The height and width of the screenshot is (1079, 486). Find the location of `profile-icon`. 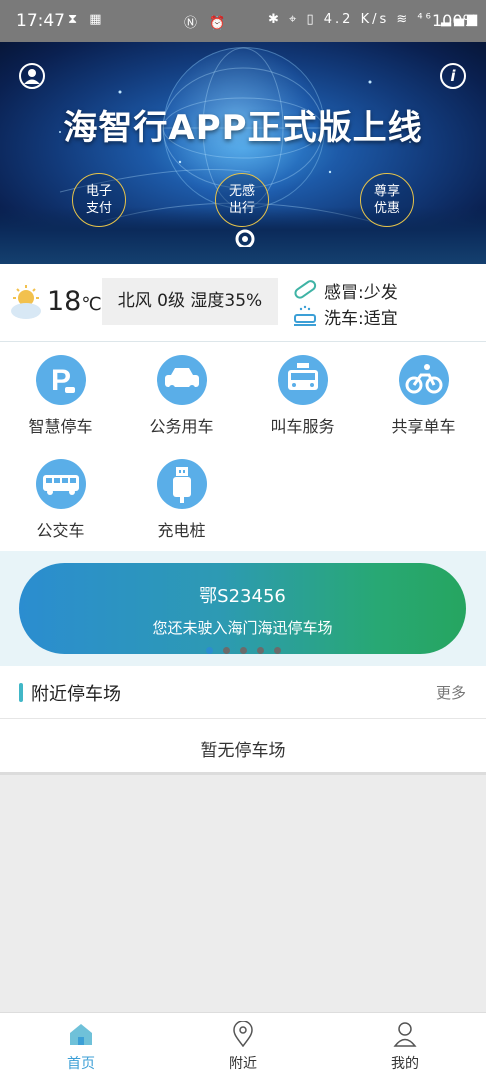

profile-icon is located at coordinates (405, 1034).